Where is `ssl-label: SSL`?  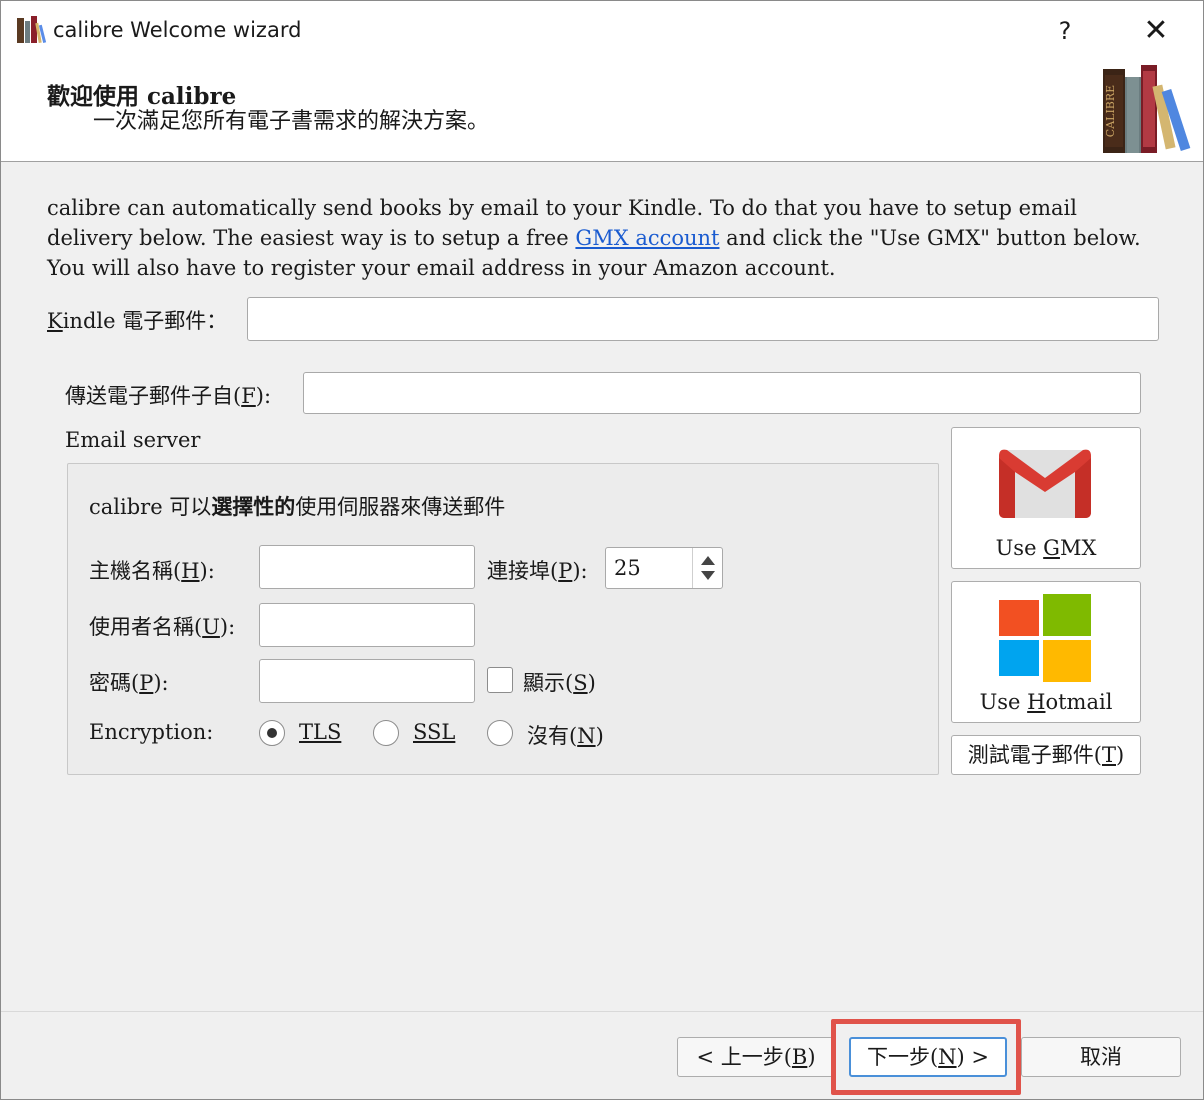
ssl-label: SSL is located at coordinates (434, 732).